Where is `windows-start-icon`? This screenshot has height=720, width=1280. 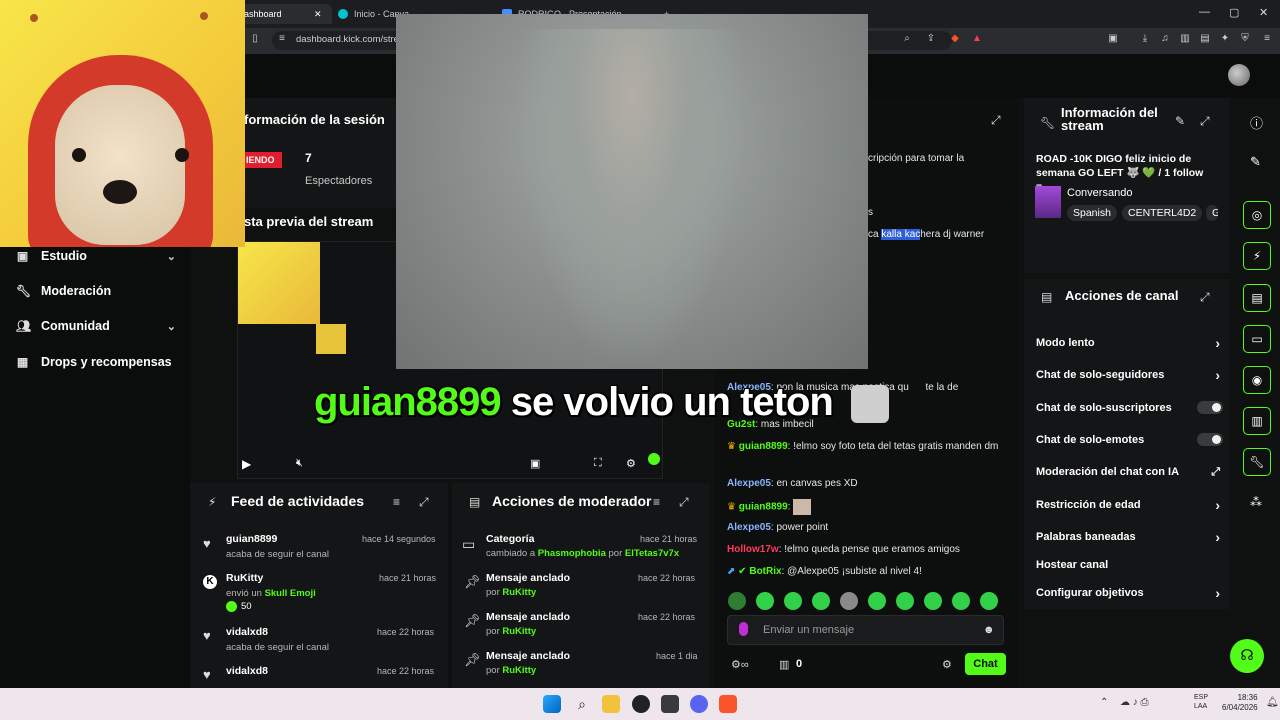
windows-start-icon is located at coordinates (552, 704).